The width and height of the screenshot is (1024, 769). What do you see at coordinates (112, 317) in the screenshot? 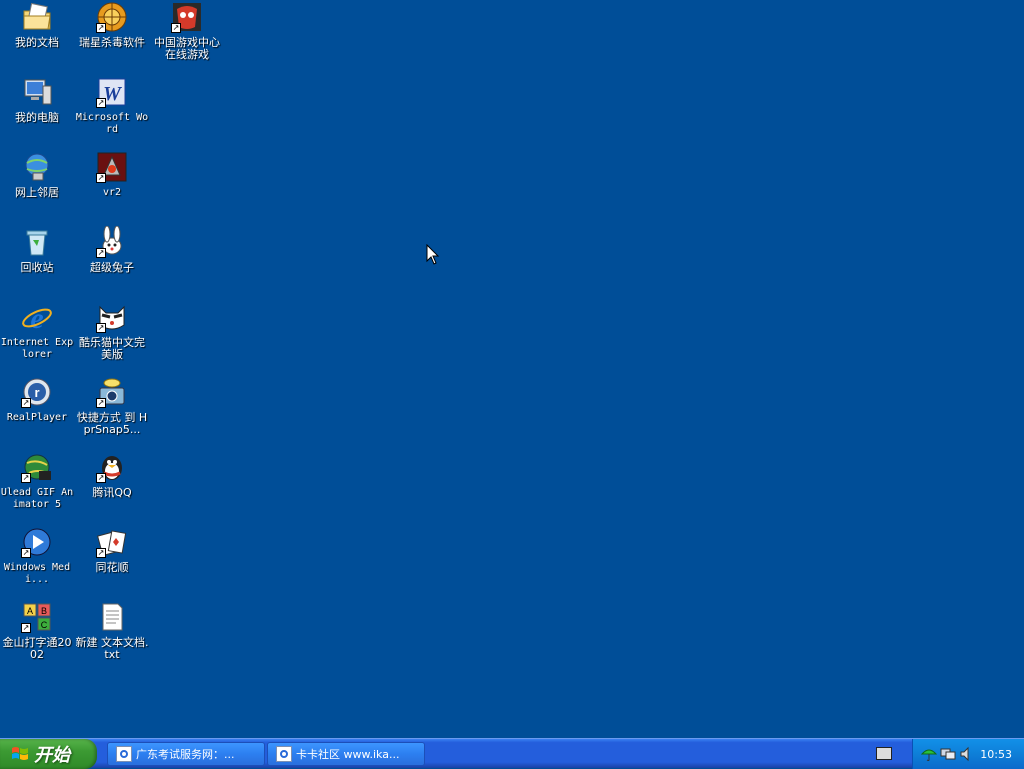
I see `cat-icon: ↗` at bounding box center [112, 317].